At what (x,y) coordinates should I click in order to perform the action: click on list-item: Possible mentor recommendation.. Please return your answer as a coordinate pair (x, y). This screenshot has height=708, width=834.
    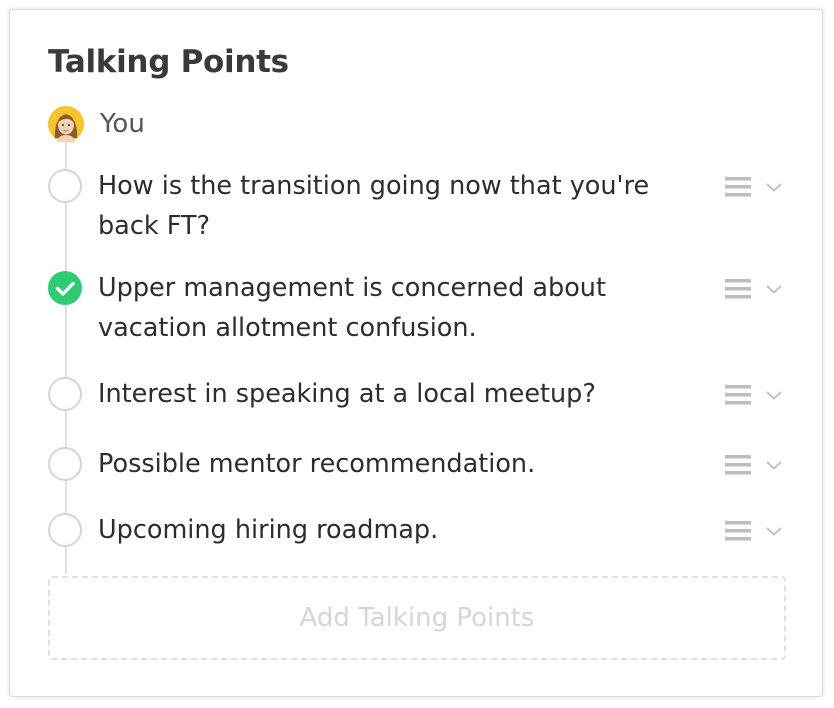
    Looking at the image, I should click on (418, 464).